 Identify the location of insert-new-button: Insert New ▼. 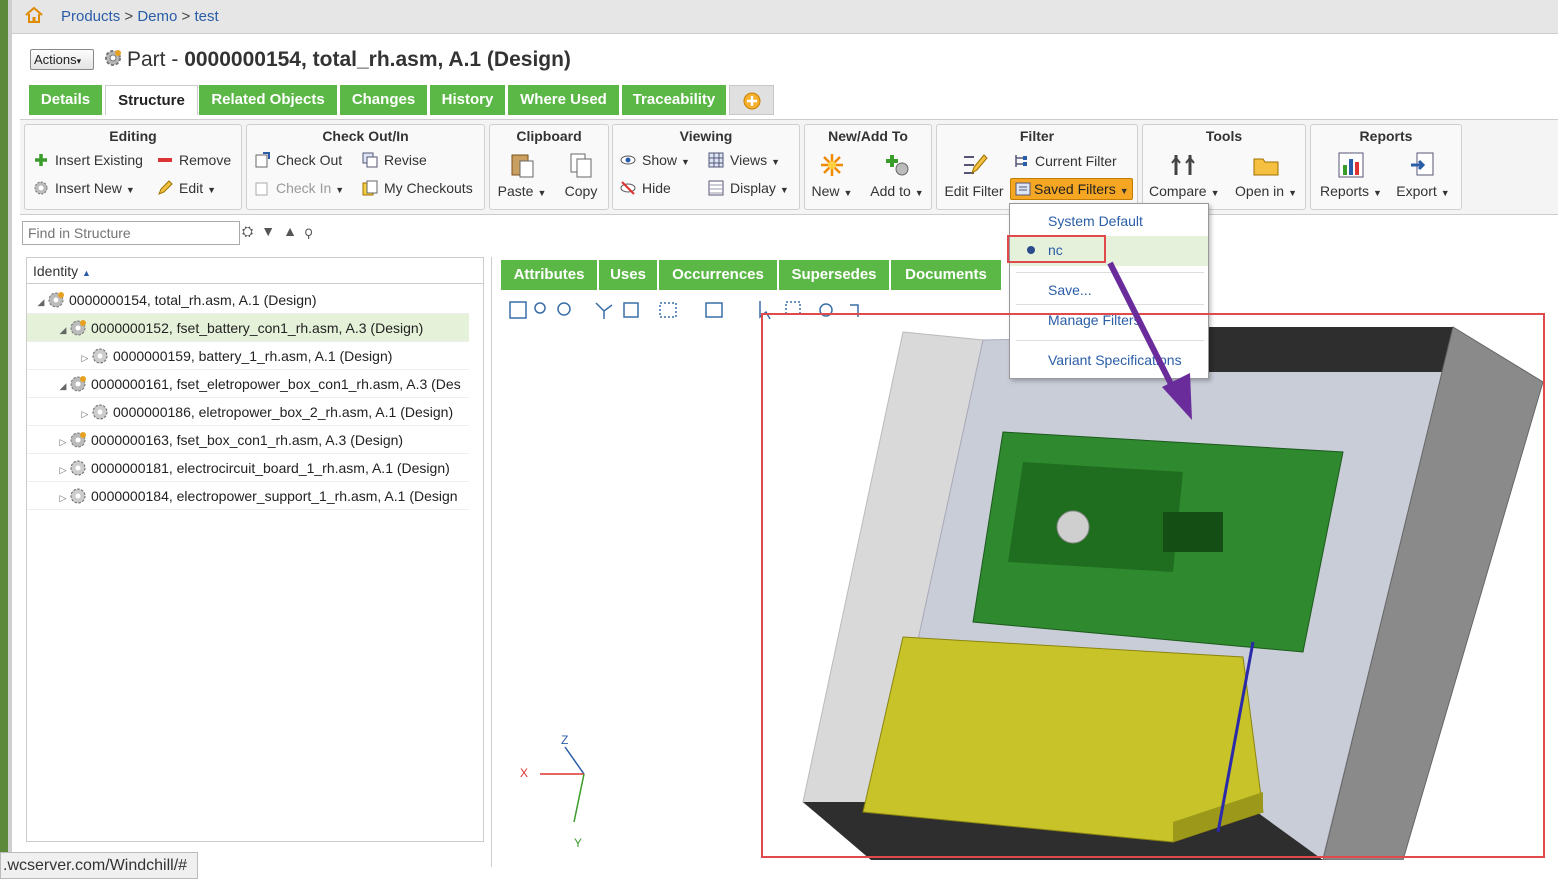
(84, 188).